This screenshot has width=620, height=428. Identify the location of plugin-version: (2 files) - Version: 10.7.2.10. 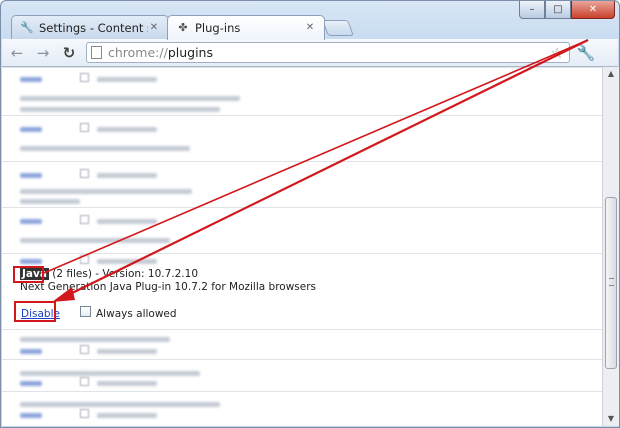
(123, 274).